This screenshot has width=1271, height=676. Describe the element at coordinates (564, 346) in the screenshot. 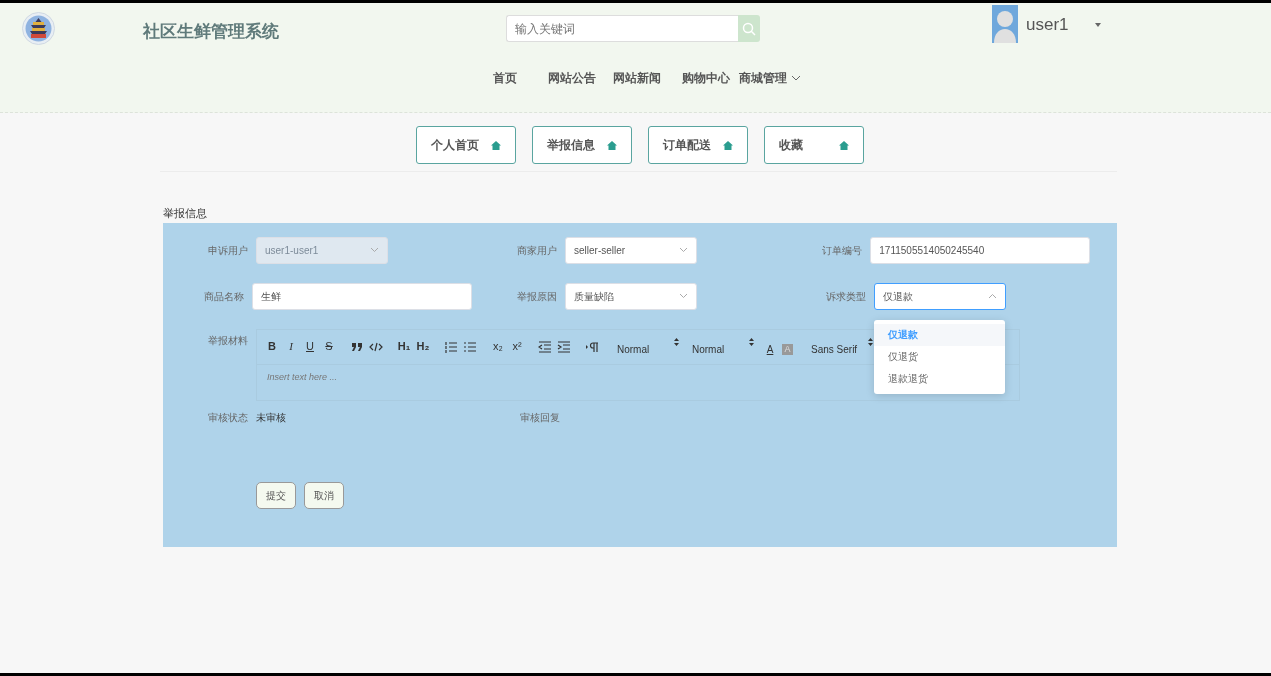

I see `indent-icon` at that location.